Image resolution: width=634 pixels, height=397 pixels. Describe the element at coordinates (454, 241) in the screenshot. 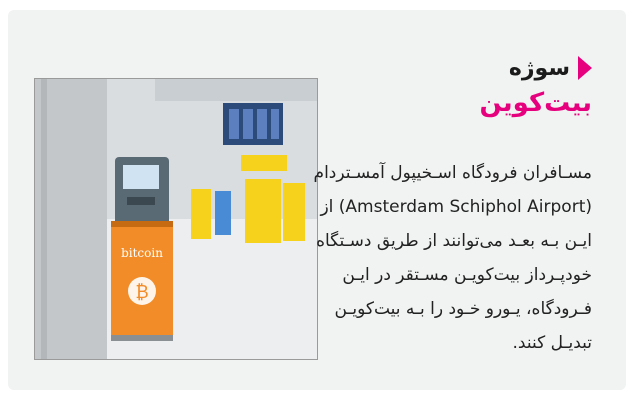

I see `body-line: ایـن بـه بعـد می‌توانند از طریق دسـتگاه` at that location.